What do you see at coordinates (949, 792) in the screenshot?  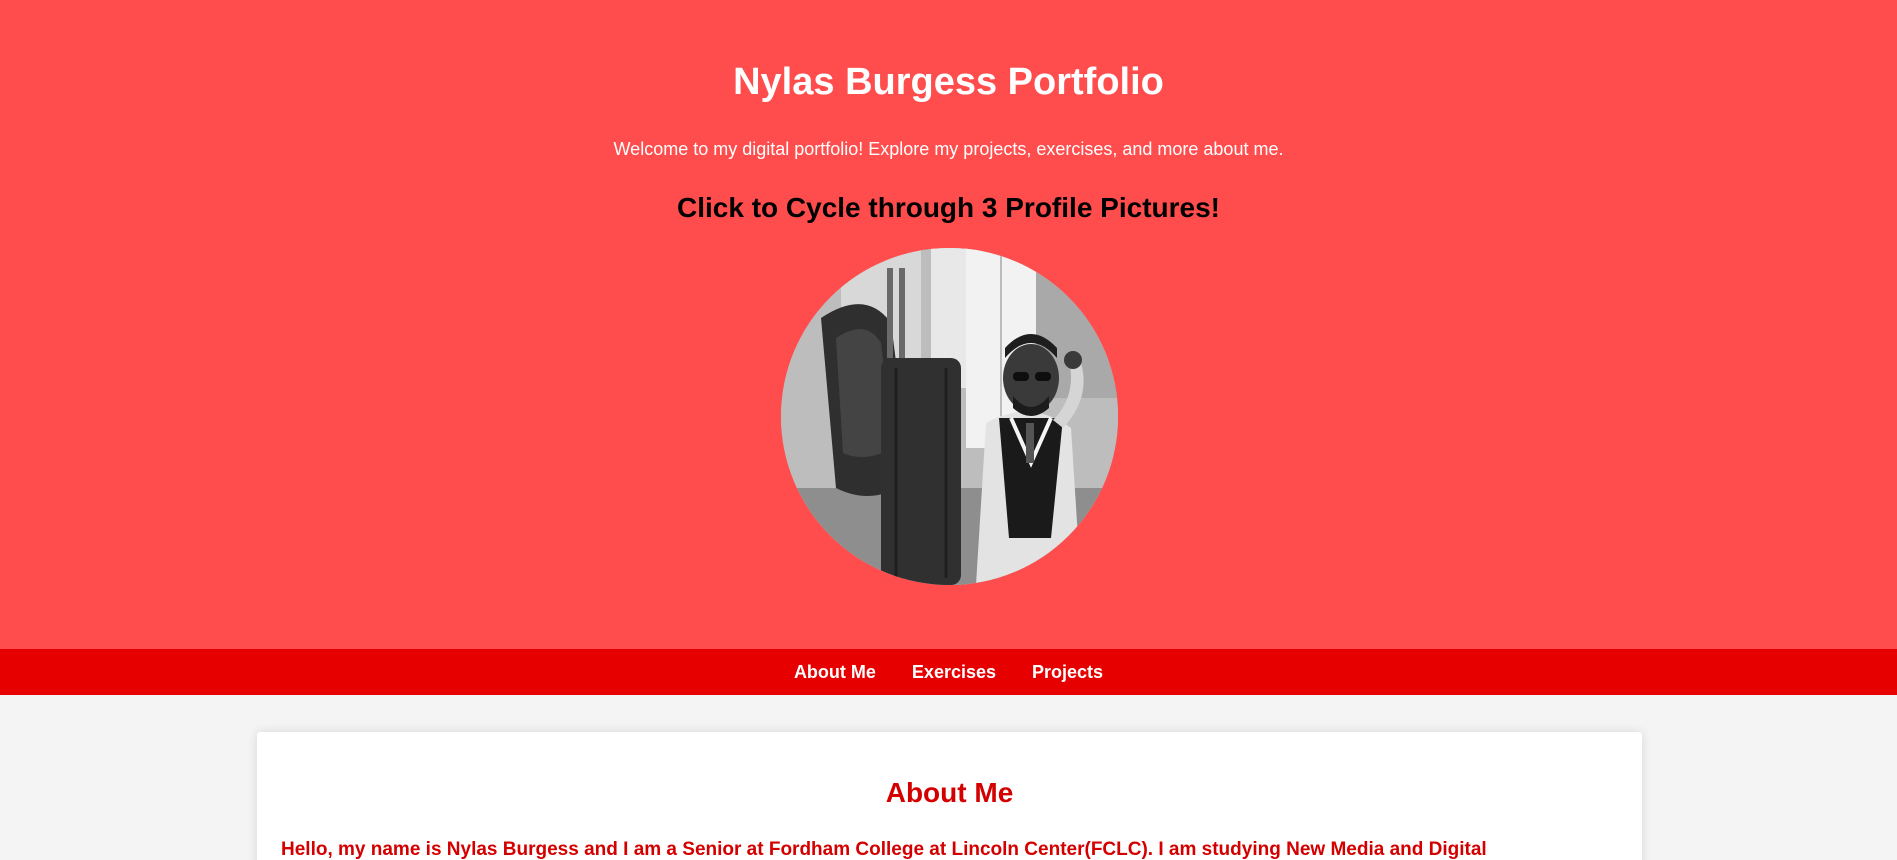 I see `about-title: About Me` at bounding box center [949, 792].